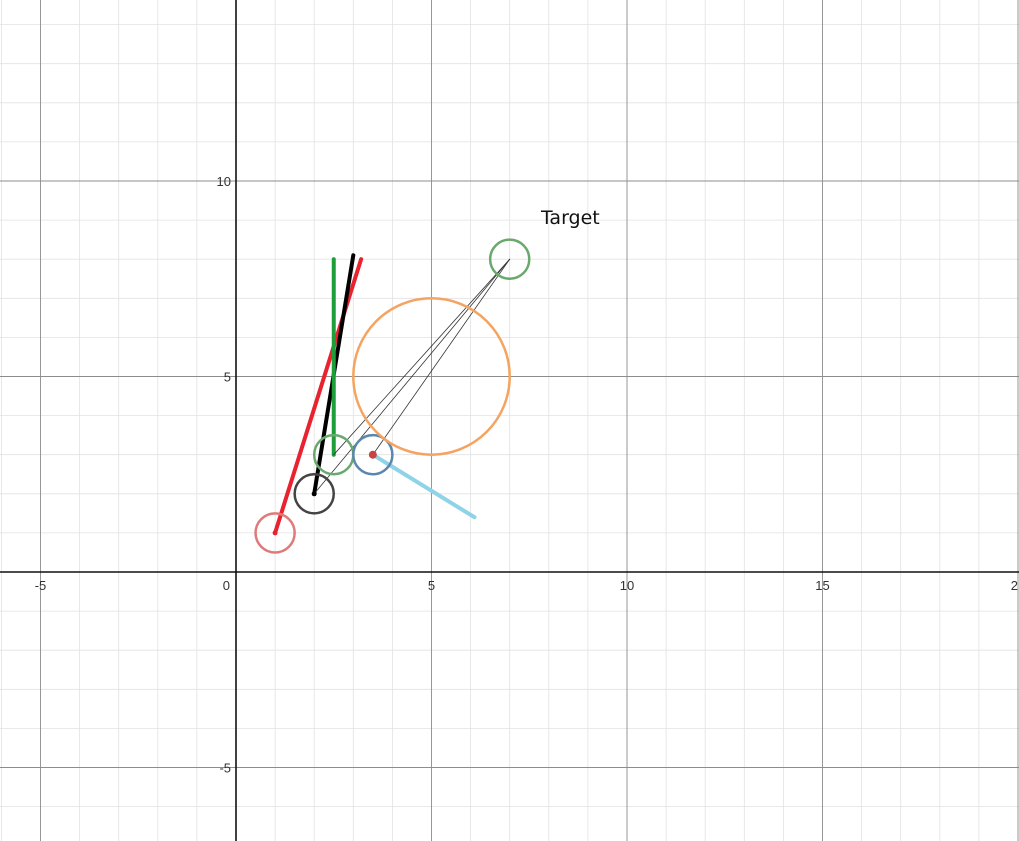 This screenshot has height=841, width=1019. What do you see at coordinates (41, 585) in the screenshot?
I see `x-tick-label: -5` at bounding box center [41, 585].